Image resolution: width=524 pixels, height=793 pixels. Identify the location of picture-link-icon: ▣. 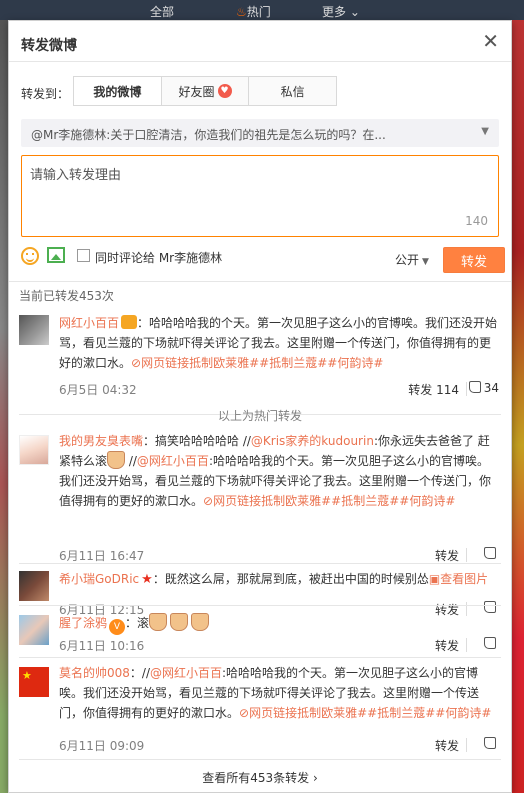
(434, 579).